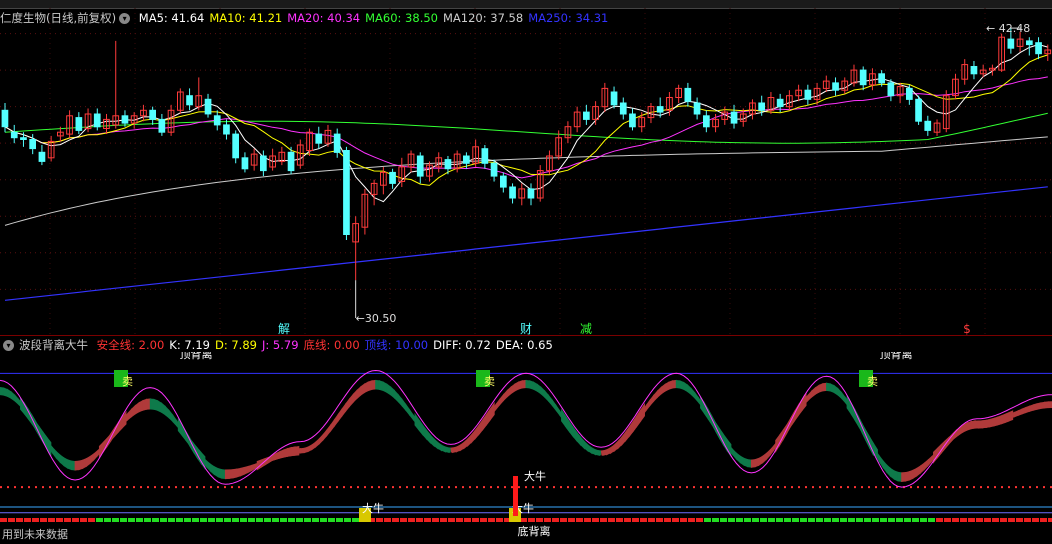  I want to click on event-mark: $, so click(967, 328).